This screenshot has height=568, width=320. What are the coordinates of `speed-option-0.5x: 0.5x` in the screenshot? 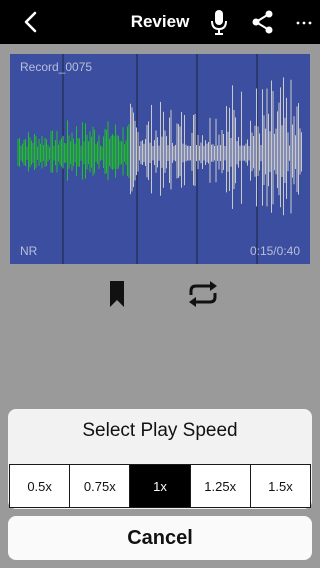 It's located at (39, 486).